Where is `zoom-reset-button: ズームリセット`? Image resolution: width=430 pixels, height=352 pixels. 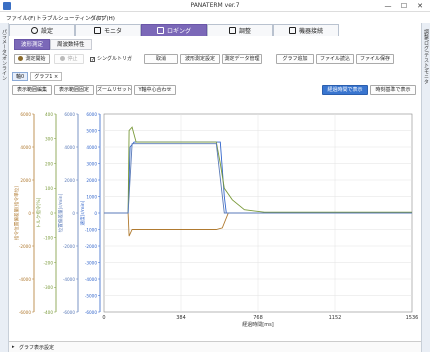
zoom-reset-button: ズームリセット is located at coordinates (114, 90).